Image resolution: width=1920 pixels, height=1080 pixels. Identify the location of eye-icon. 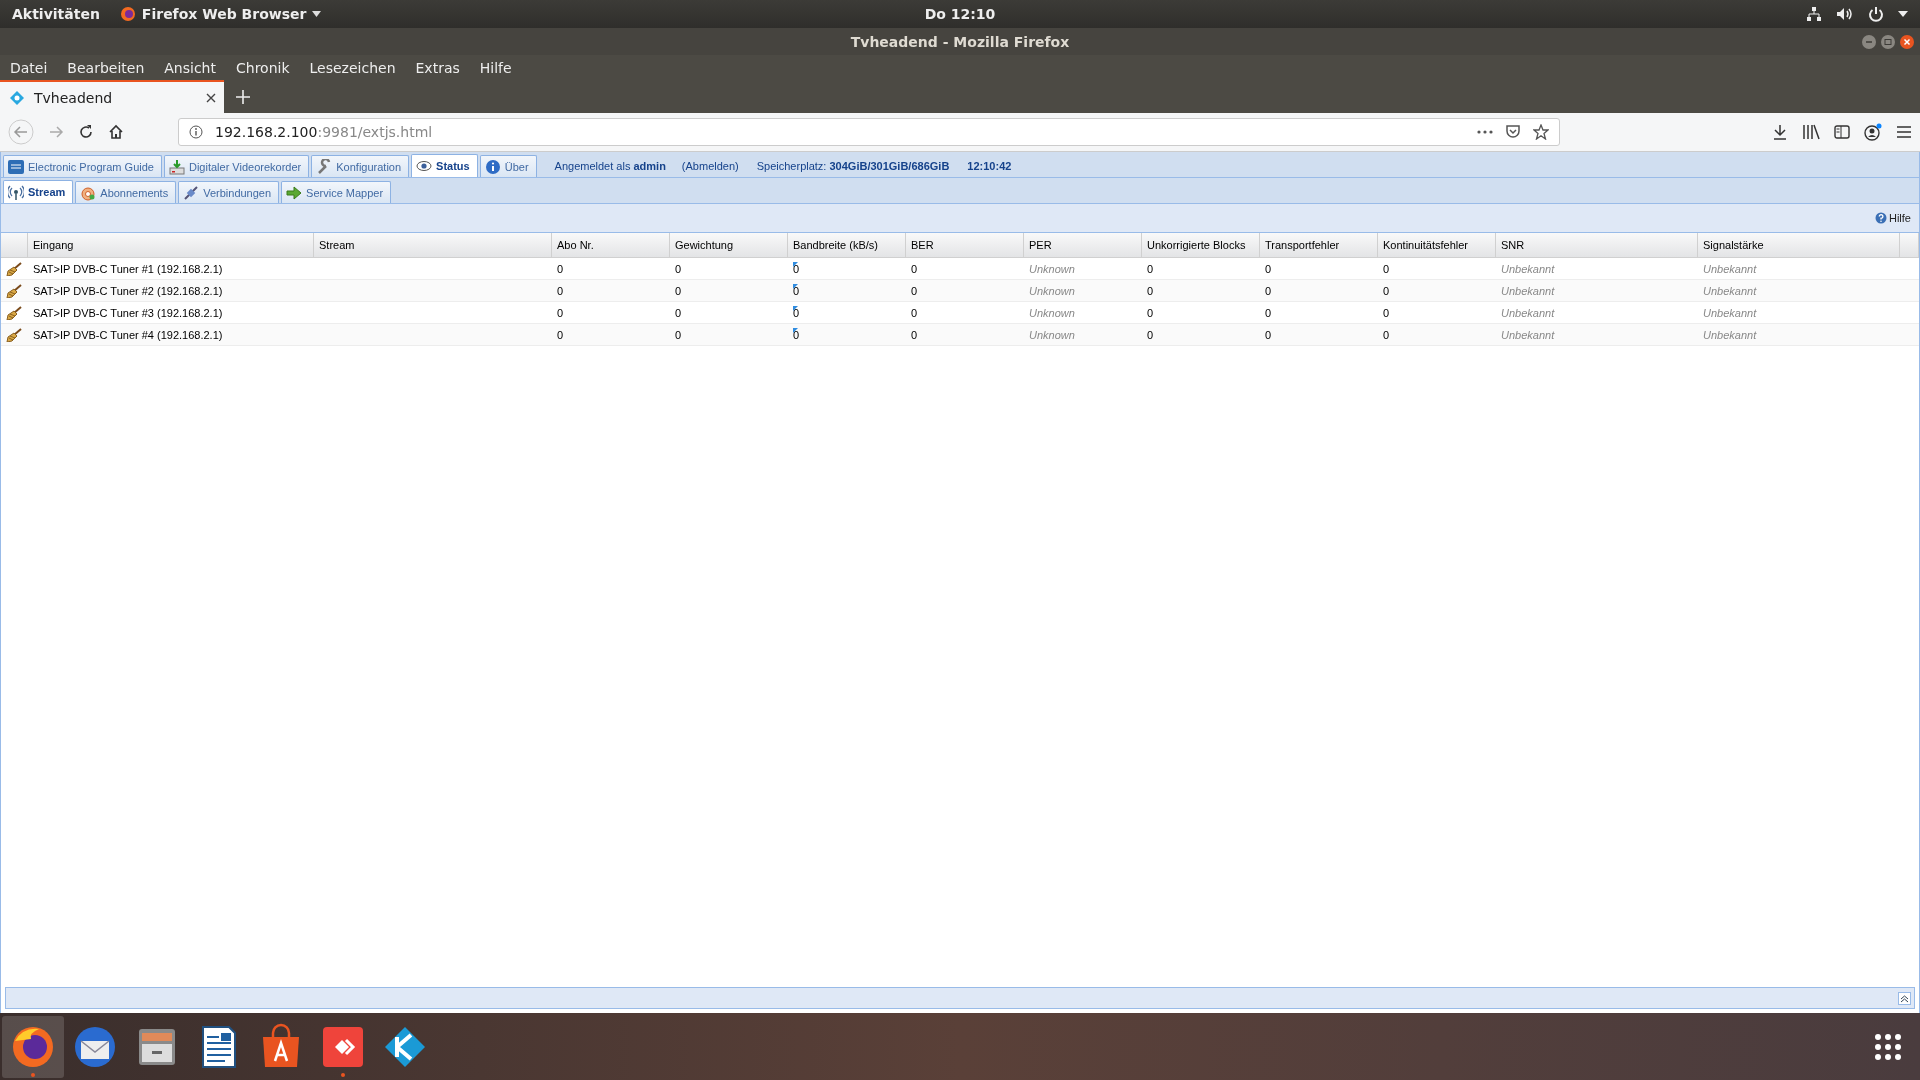
(424, 166).